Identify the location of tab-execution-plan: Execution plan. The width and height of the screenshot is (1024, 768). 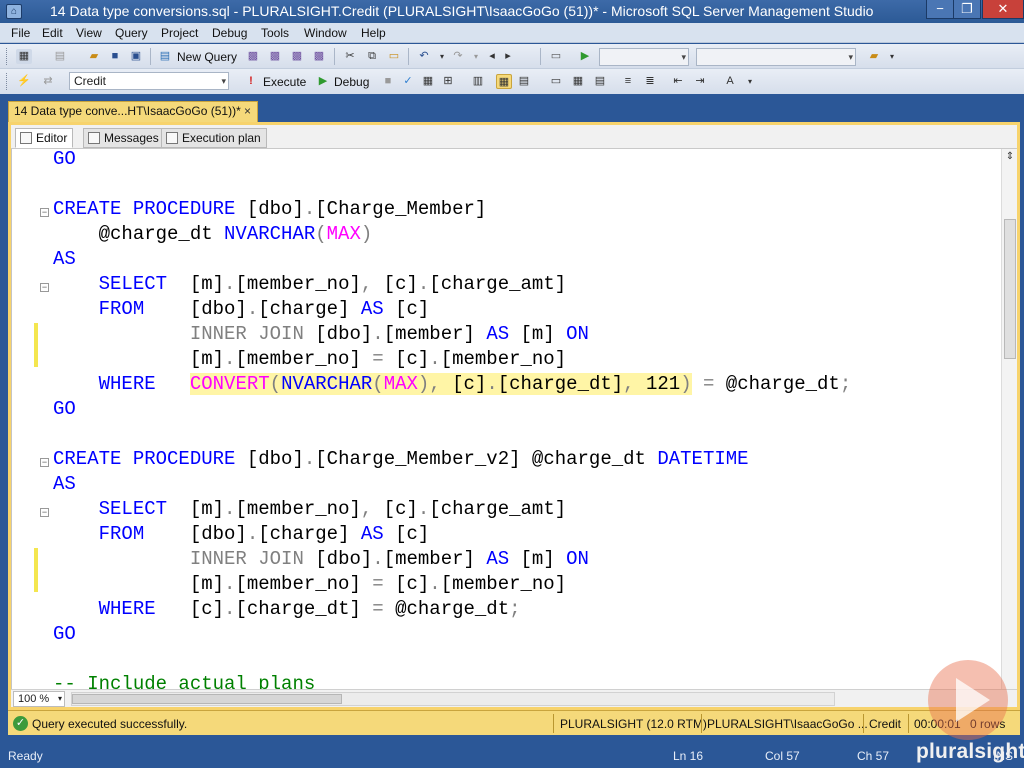
(214, 138).